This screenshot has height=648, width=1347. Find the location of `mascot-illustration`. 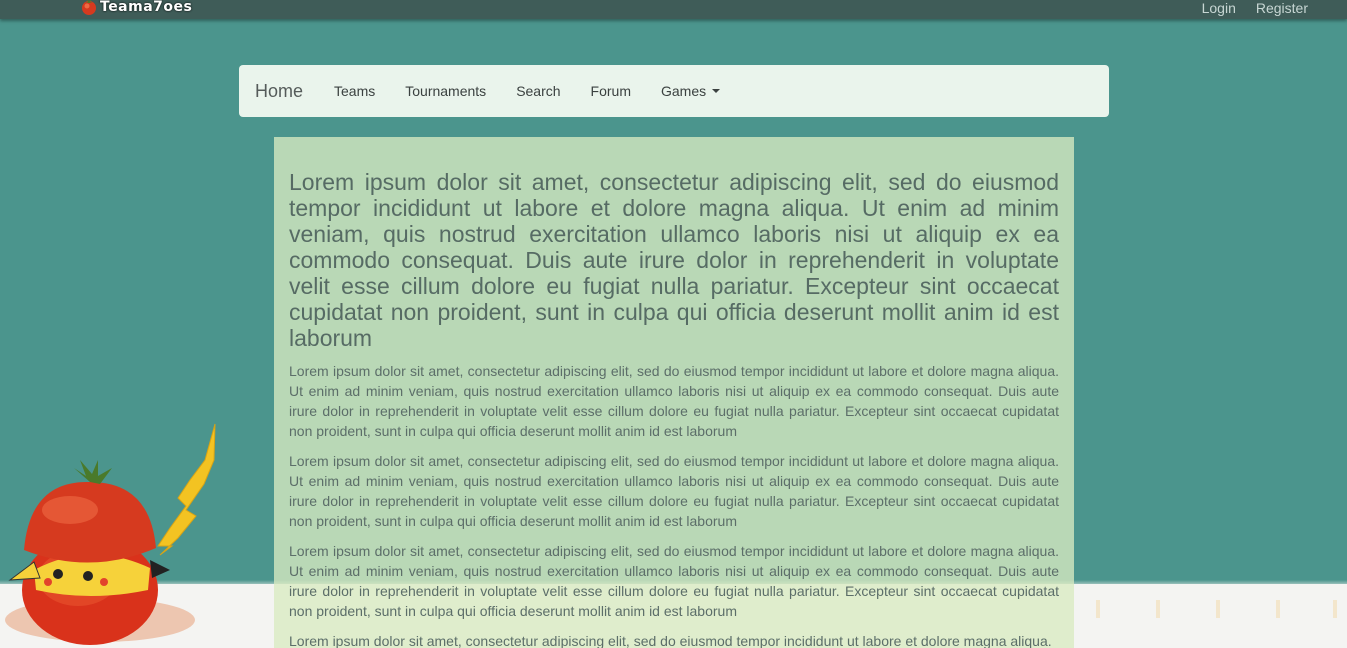

mascot-illustration is located at coordinates (110, 534).